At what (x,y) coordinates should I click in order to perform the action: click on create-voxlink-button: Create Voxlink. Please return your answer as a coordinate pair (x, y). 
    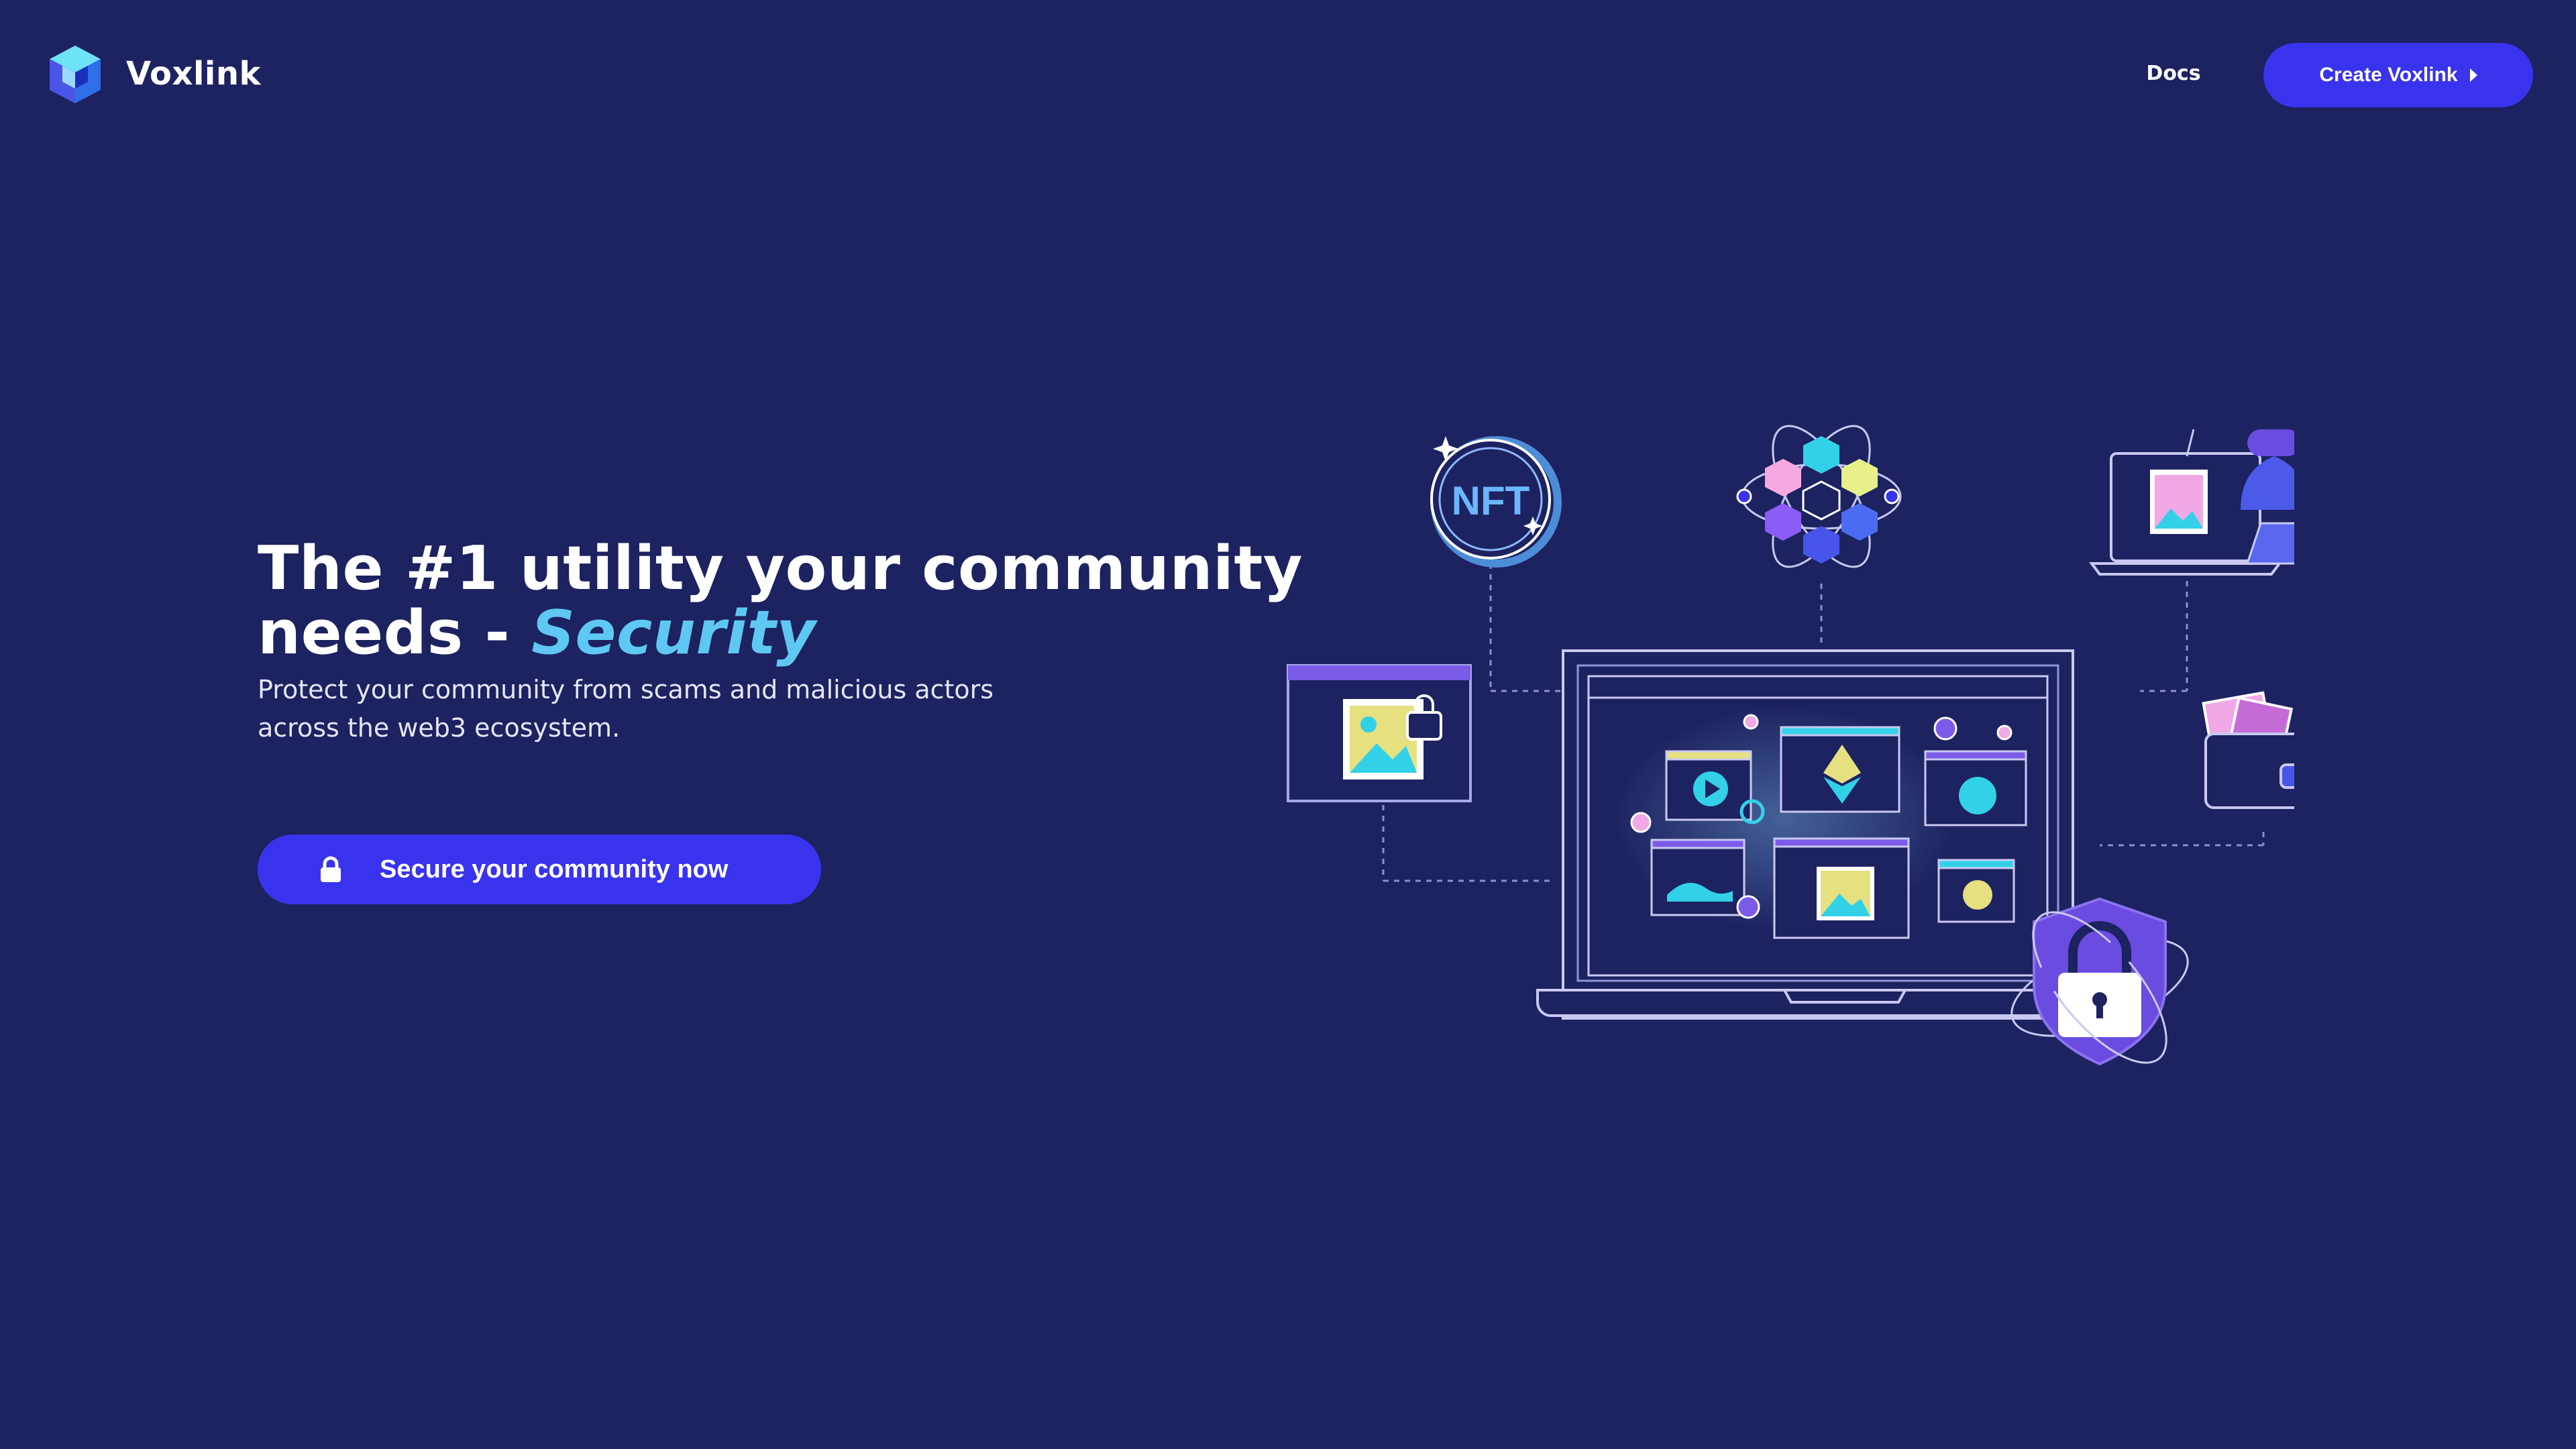
    Looking at the image, I should click on (2398, 75).